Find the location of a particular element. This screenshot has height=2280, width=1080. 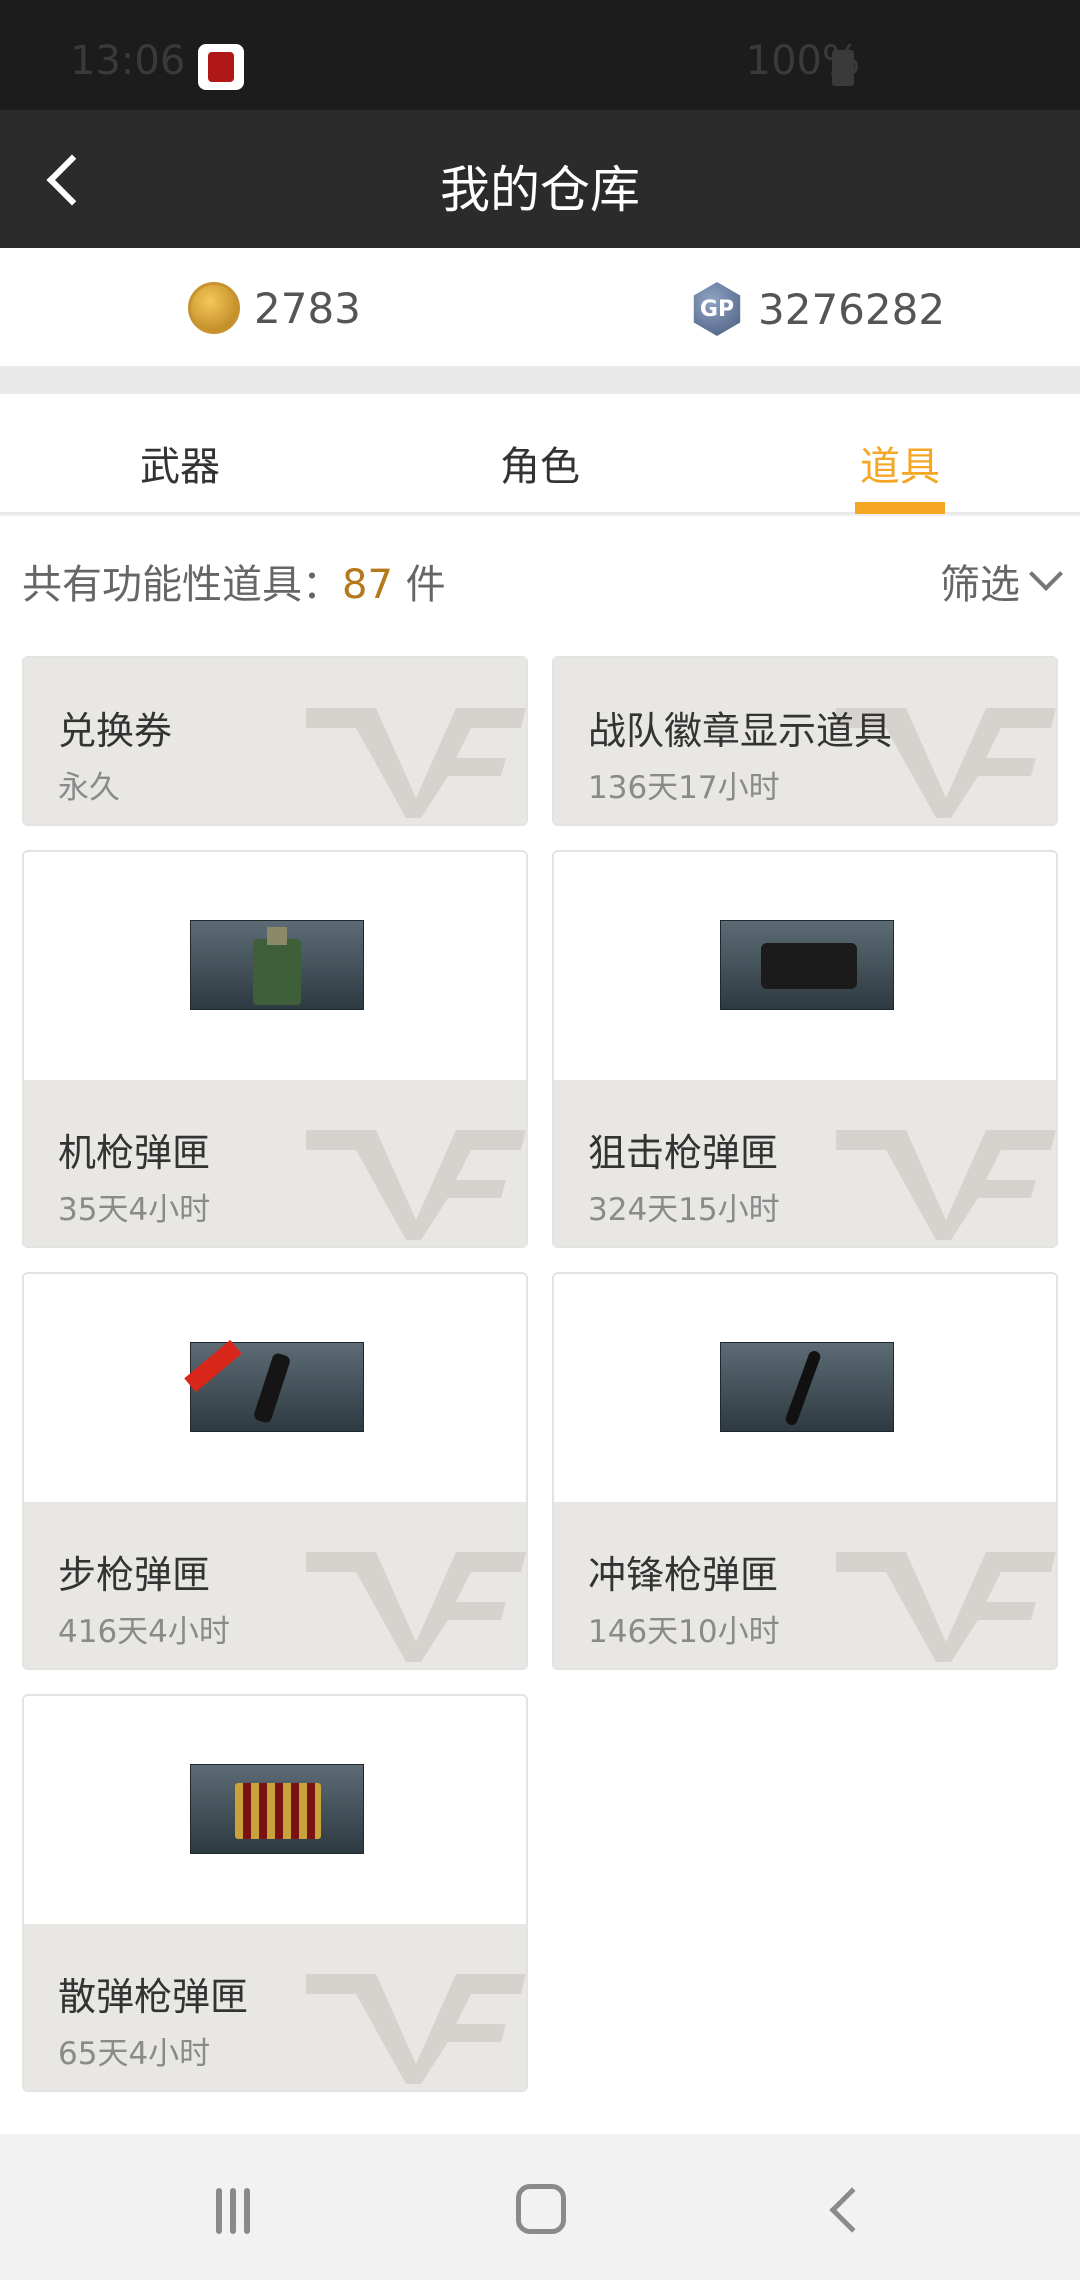

machine-gun-magazine-image is located at coordinates (277, 965).